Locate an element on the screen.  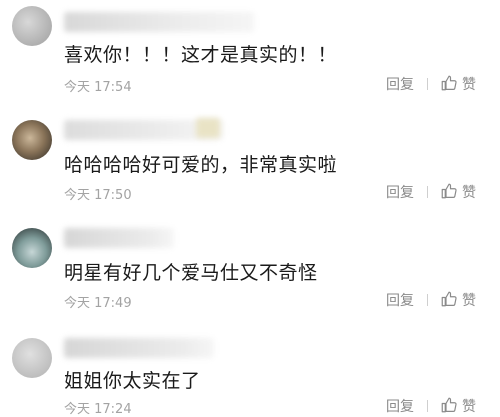
comment-time: 今天 17:50 is located at coordinates (98, 195).